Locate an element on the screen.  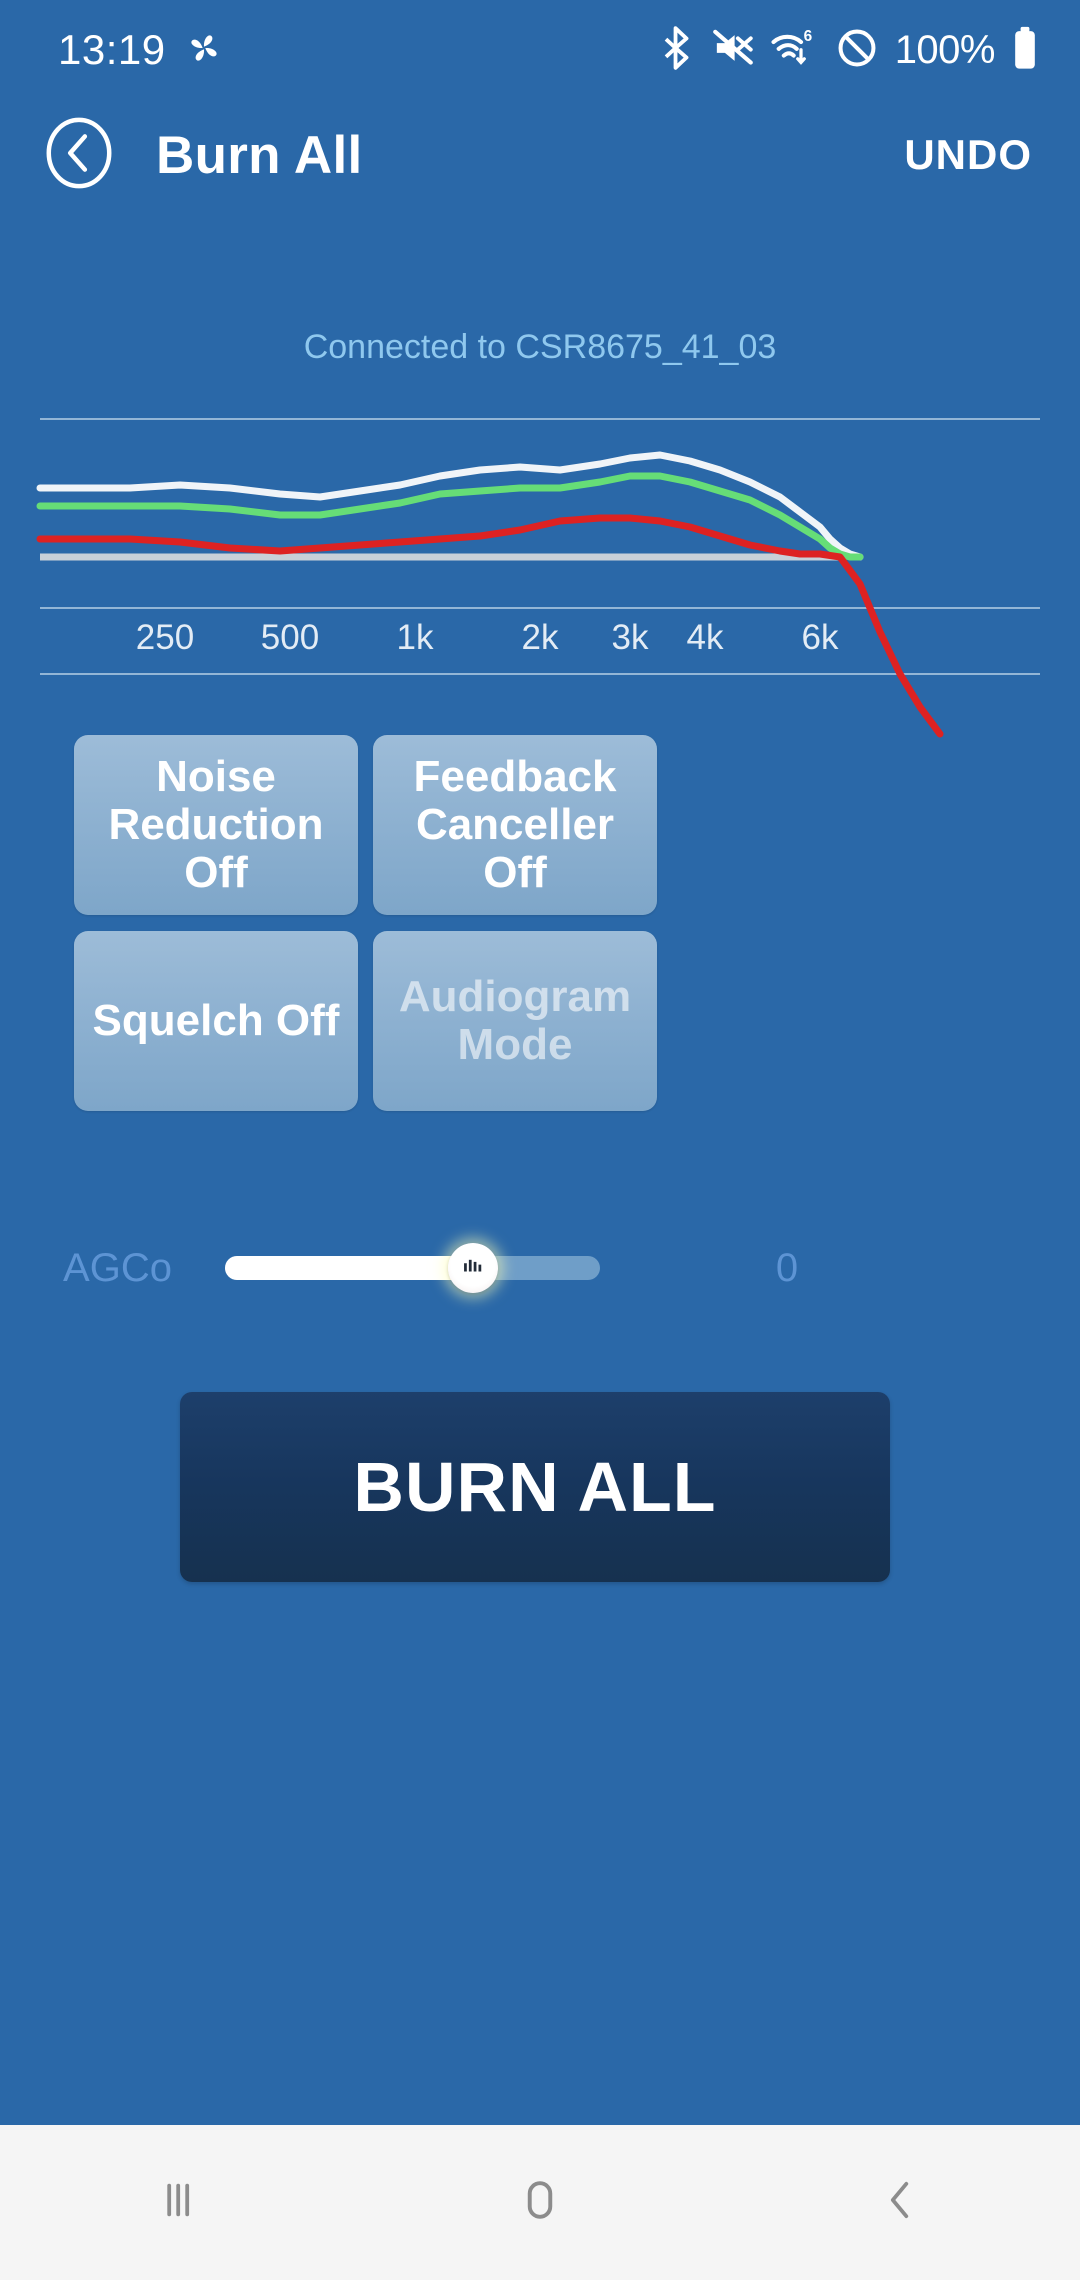
feedback-canceller-toggle: Feedback Canceller Off is located at coordinates (515, 825).